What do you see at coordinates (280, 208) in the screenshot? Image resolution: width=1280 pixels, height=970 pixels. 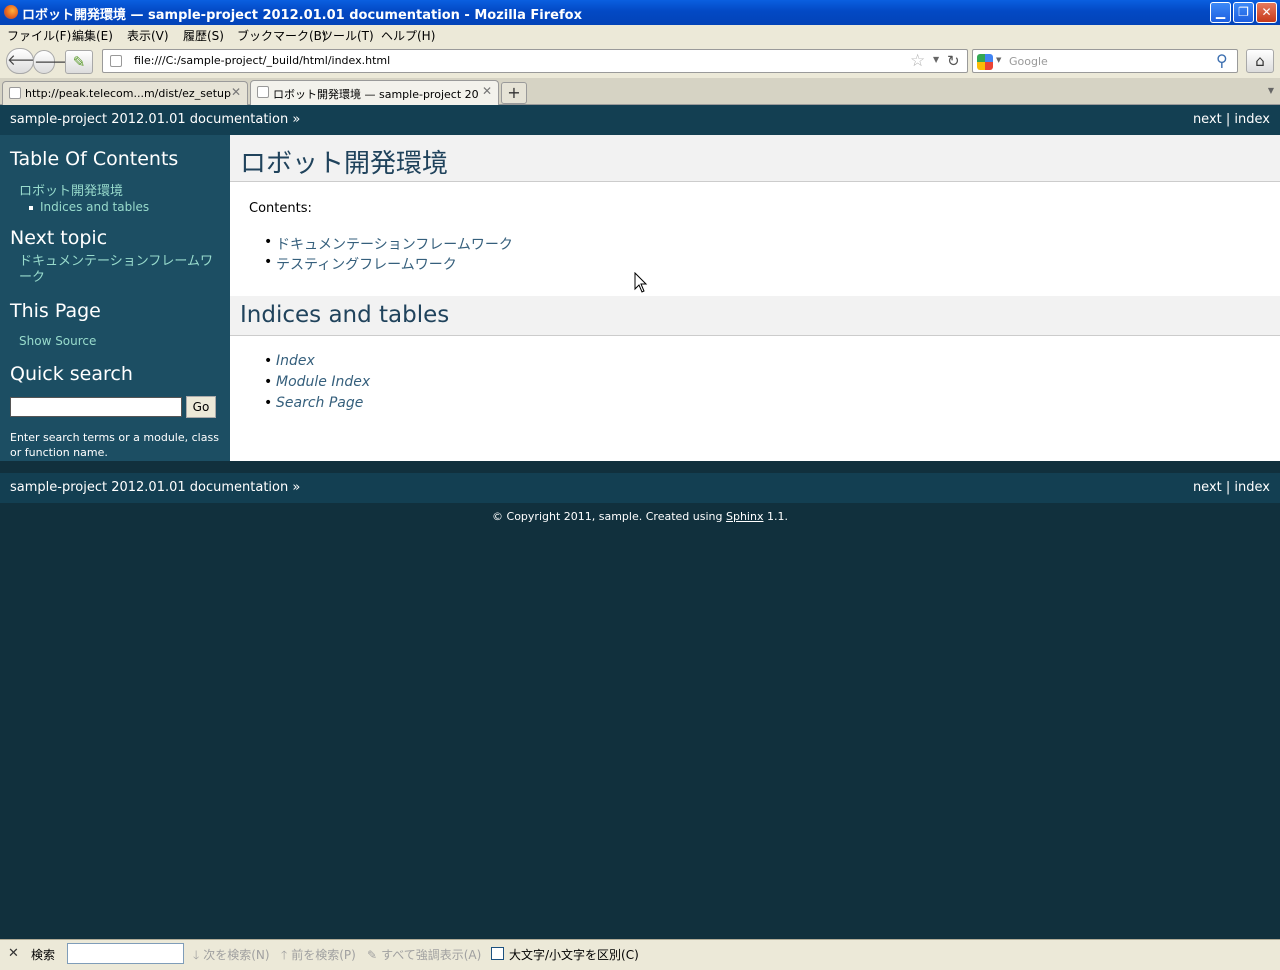 I see `contents-label: Contents:` at bounding box center [280, 208].